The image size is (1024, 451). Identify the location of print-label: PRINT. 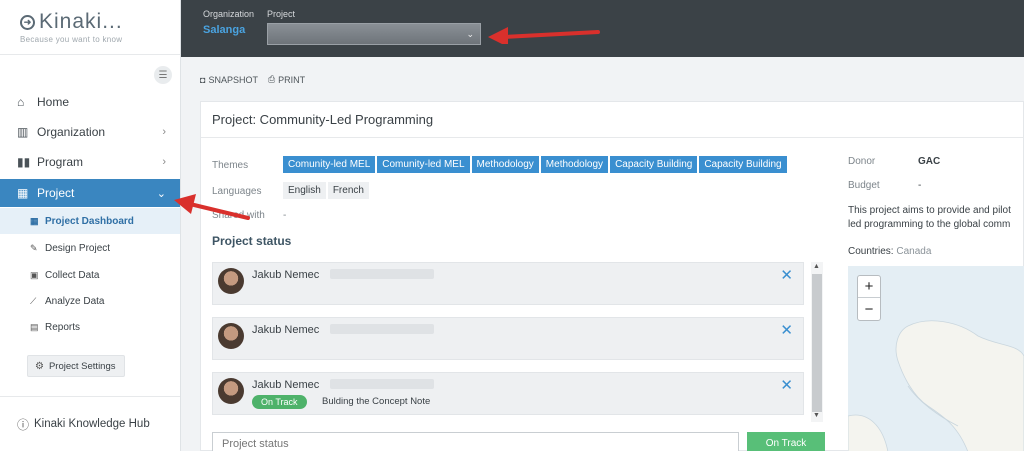
(292, 79).